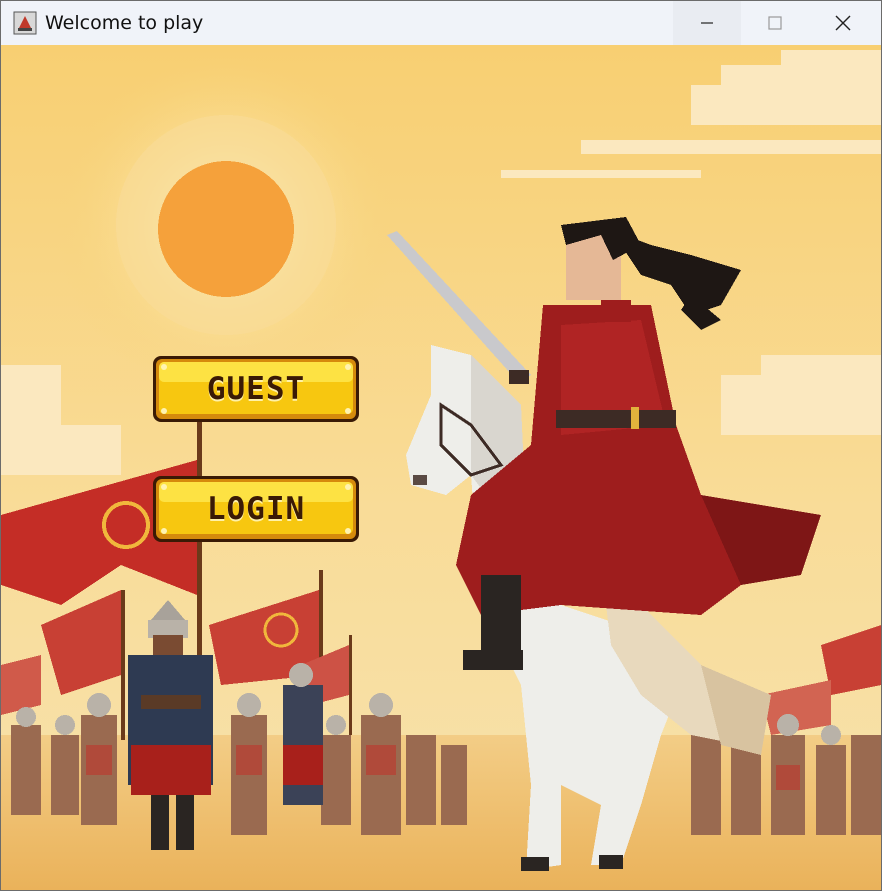 This screenshot has height=891, width=882. I want to click on login-button-label: LOGIN, so click(256, 509).